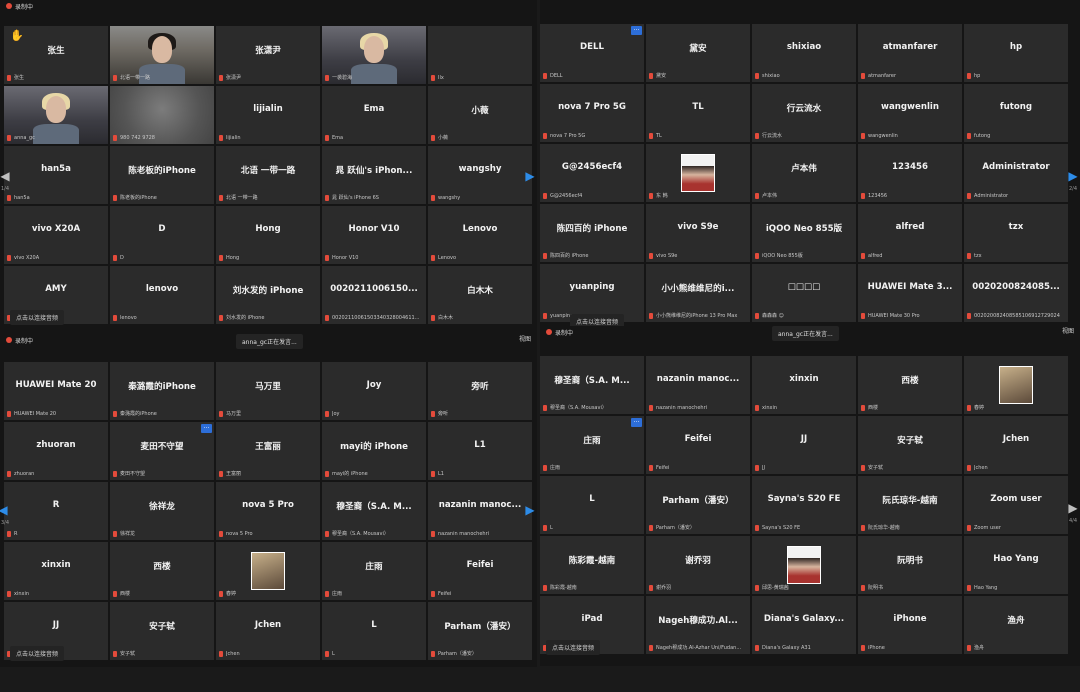 This screenshot has height=692, width=1080. I want to click on participant-tile: Ema Ema, so click(374, 115).